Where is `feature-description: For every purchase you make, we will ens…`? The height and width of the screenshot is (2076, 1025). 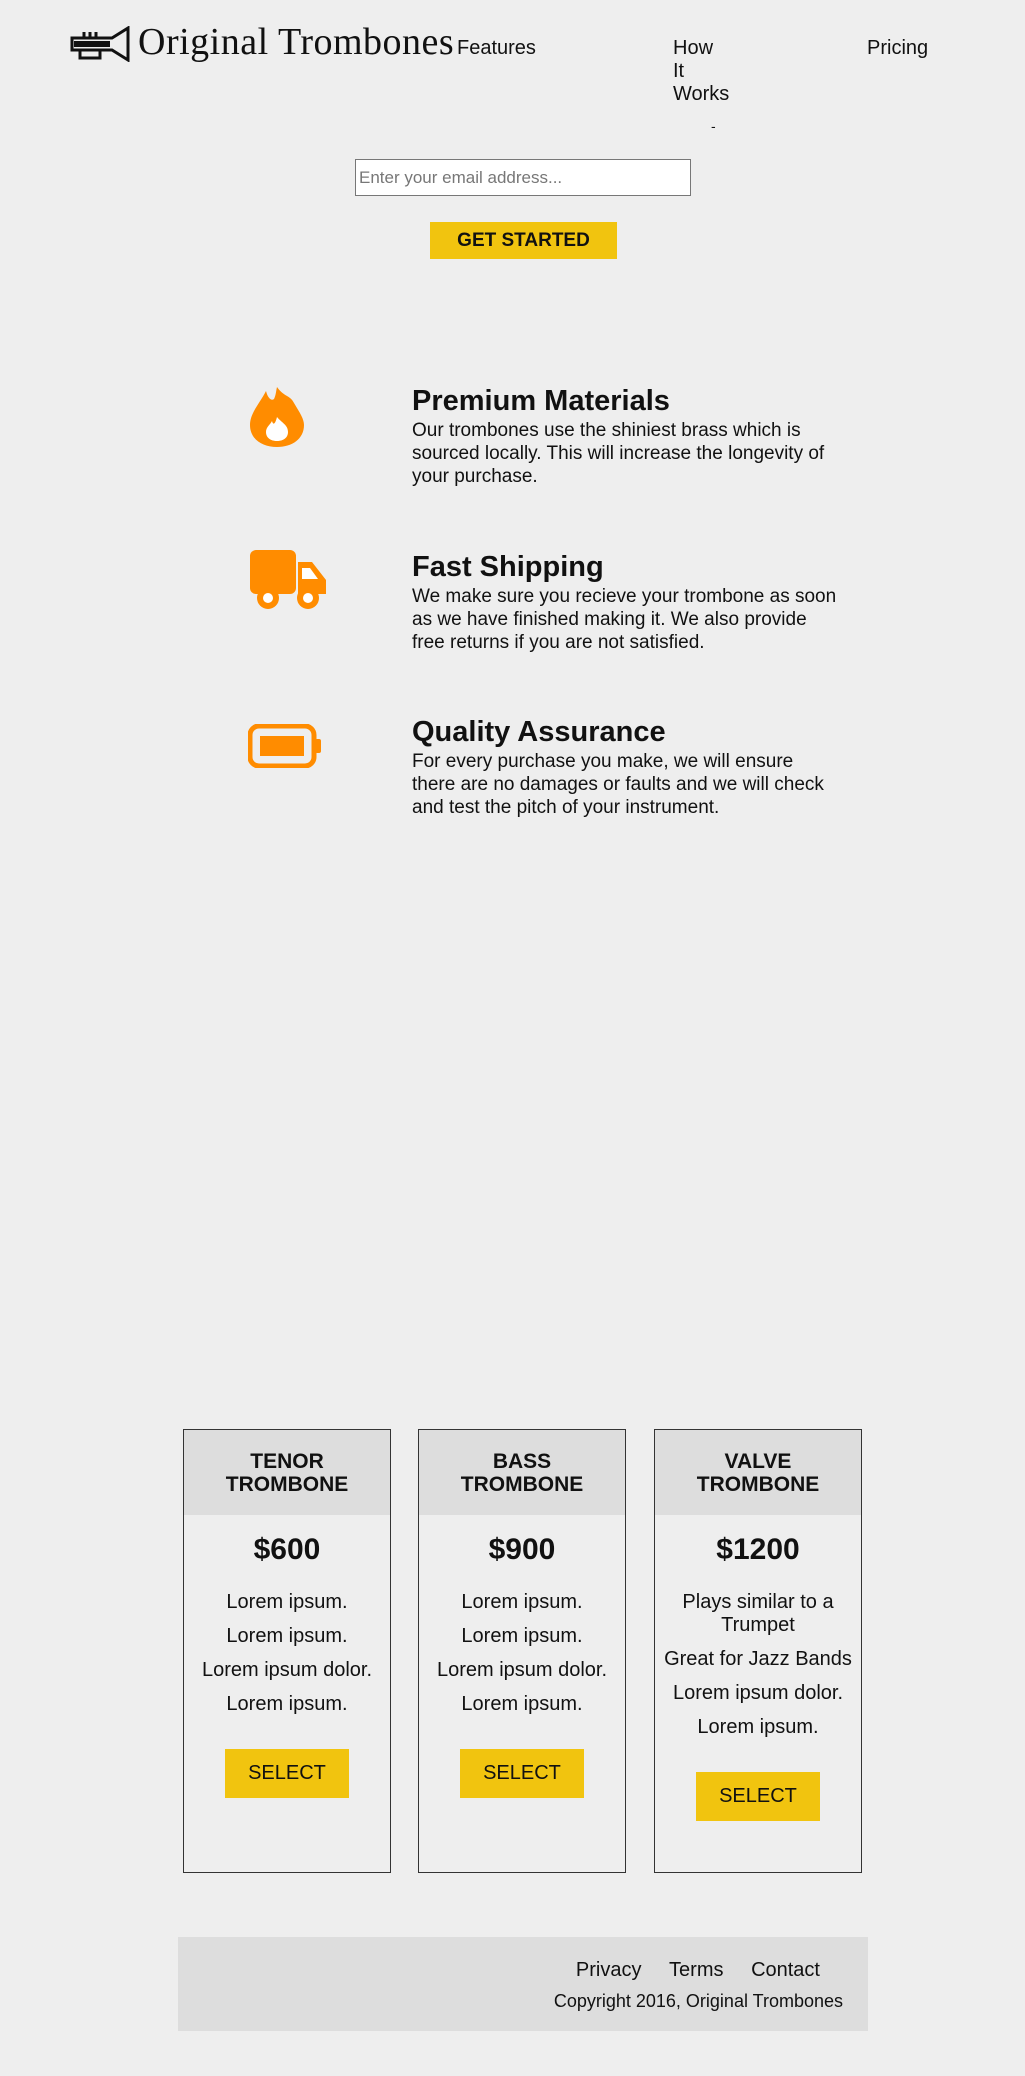
feature-description: For every purchase you make, we will ens… is located at coordinates (618, 784).